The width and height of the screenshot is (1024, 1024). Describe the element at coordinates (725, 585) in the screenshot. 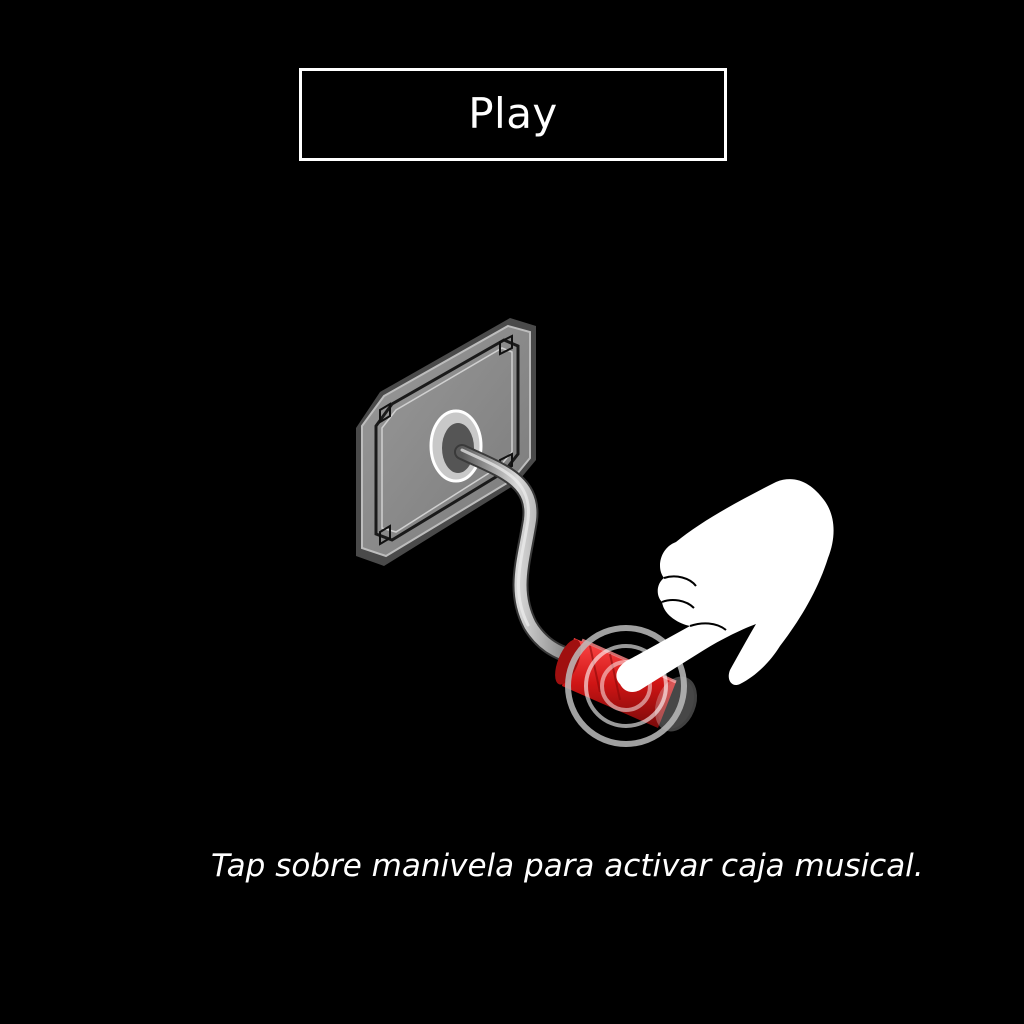

I see `pointing-hand-icon` at that location.